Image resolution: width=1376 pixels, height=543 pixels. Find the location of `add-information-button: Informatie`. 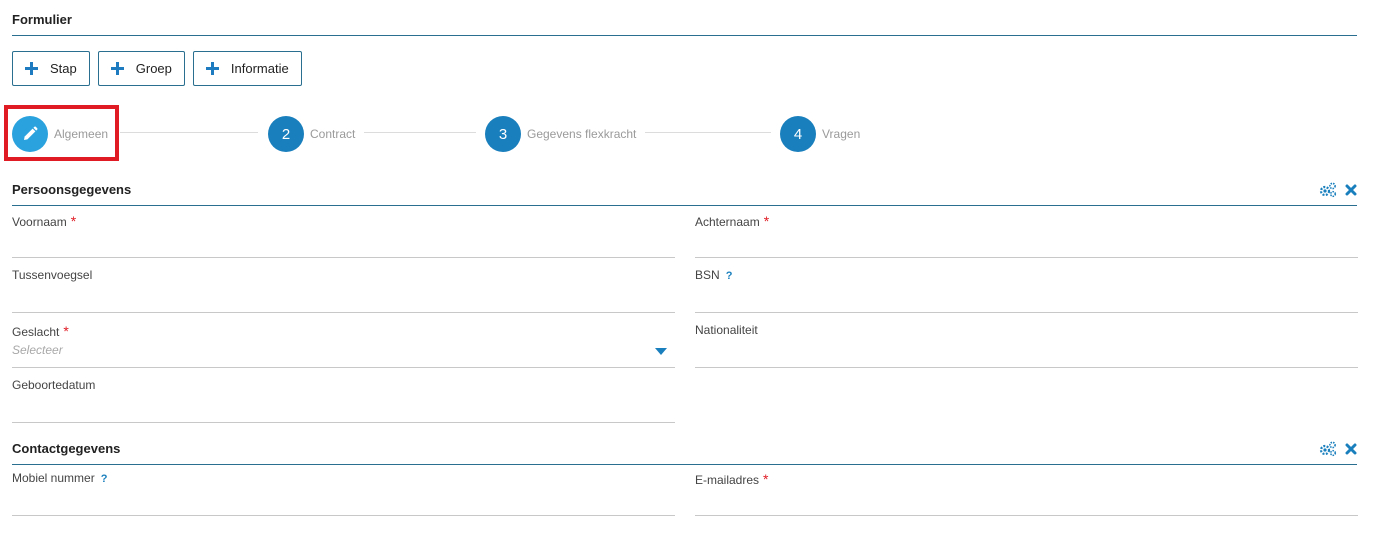

add-information-button: Informatie is located at coordinates (247, 68).